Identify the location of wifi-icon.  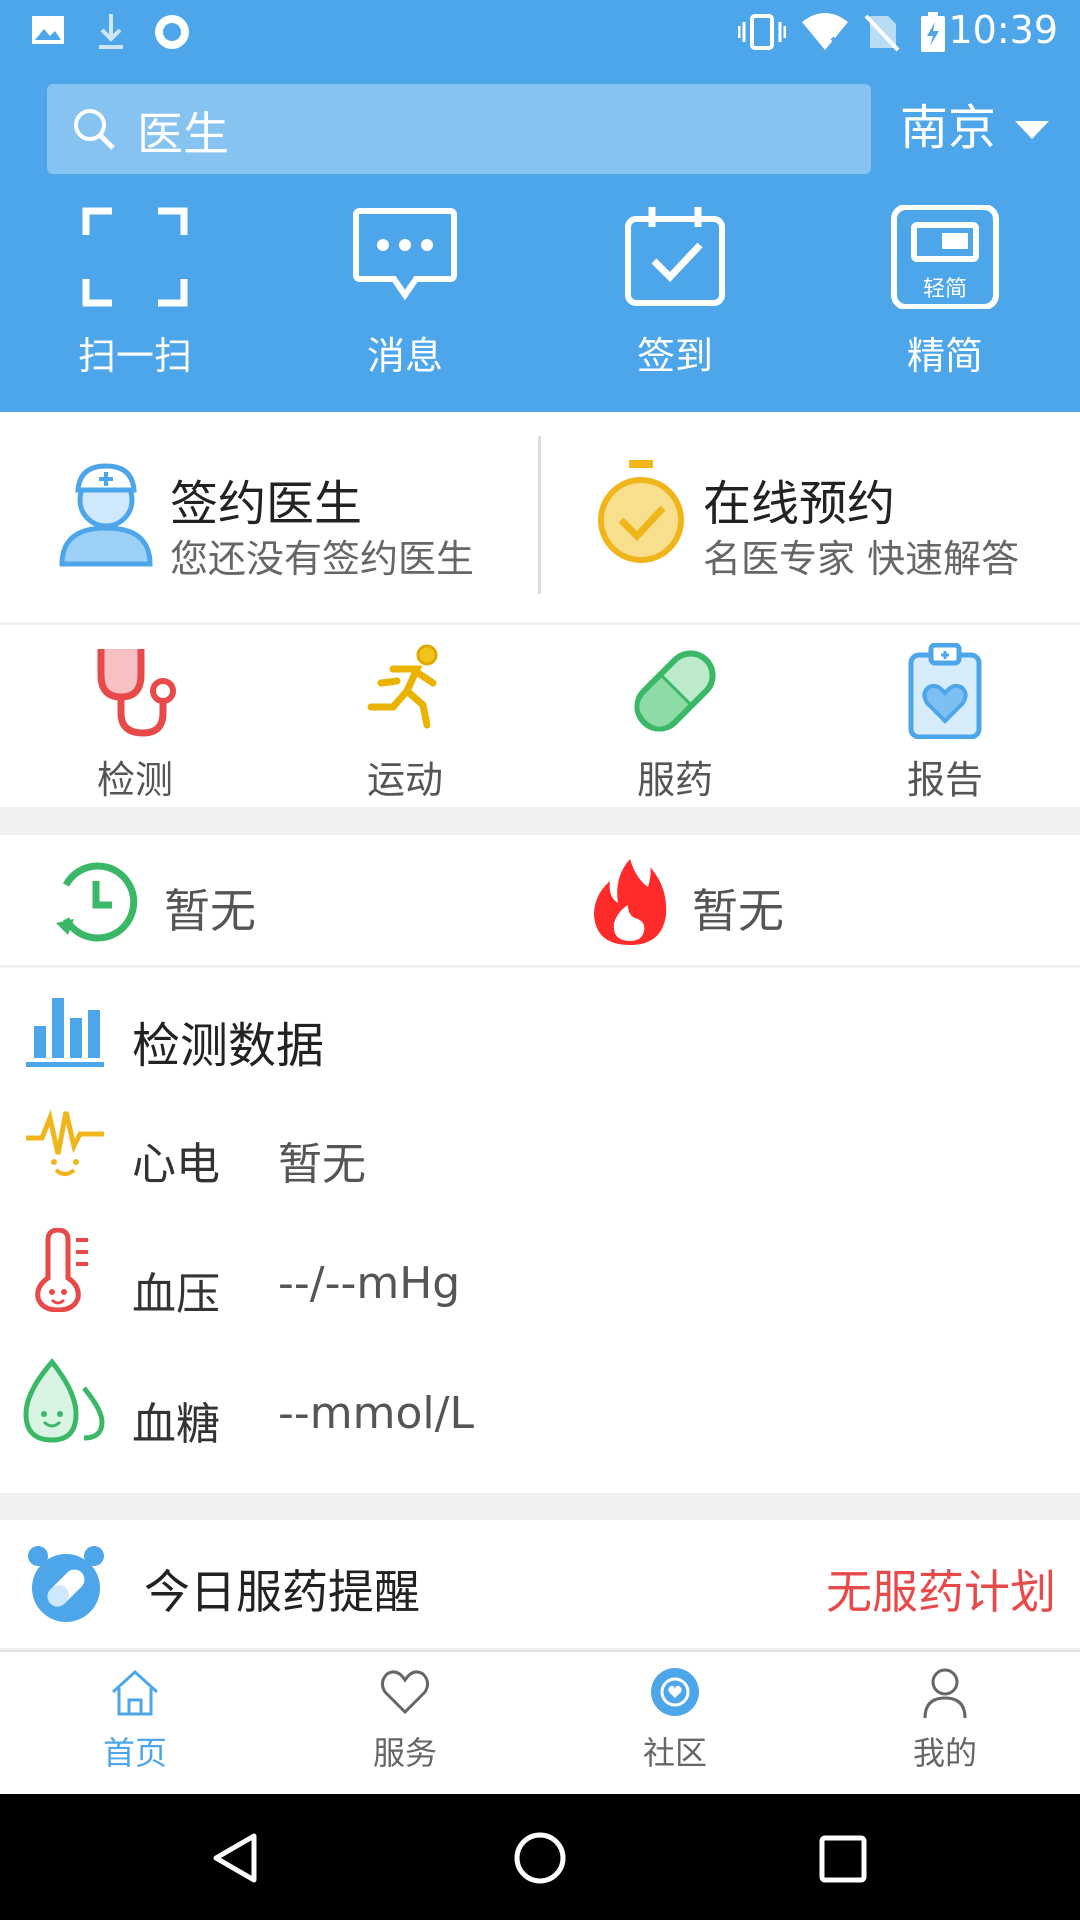
(825, 32).